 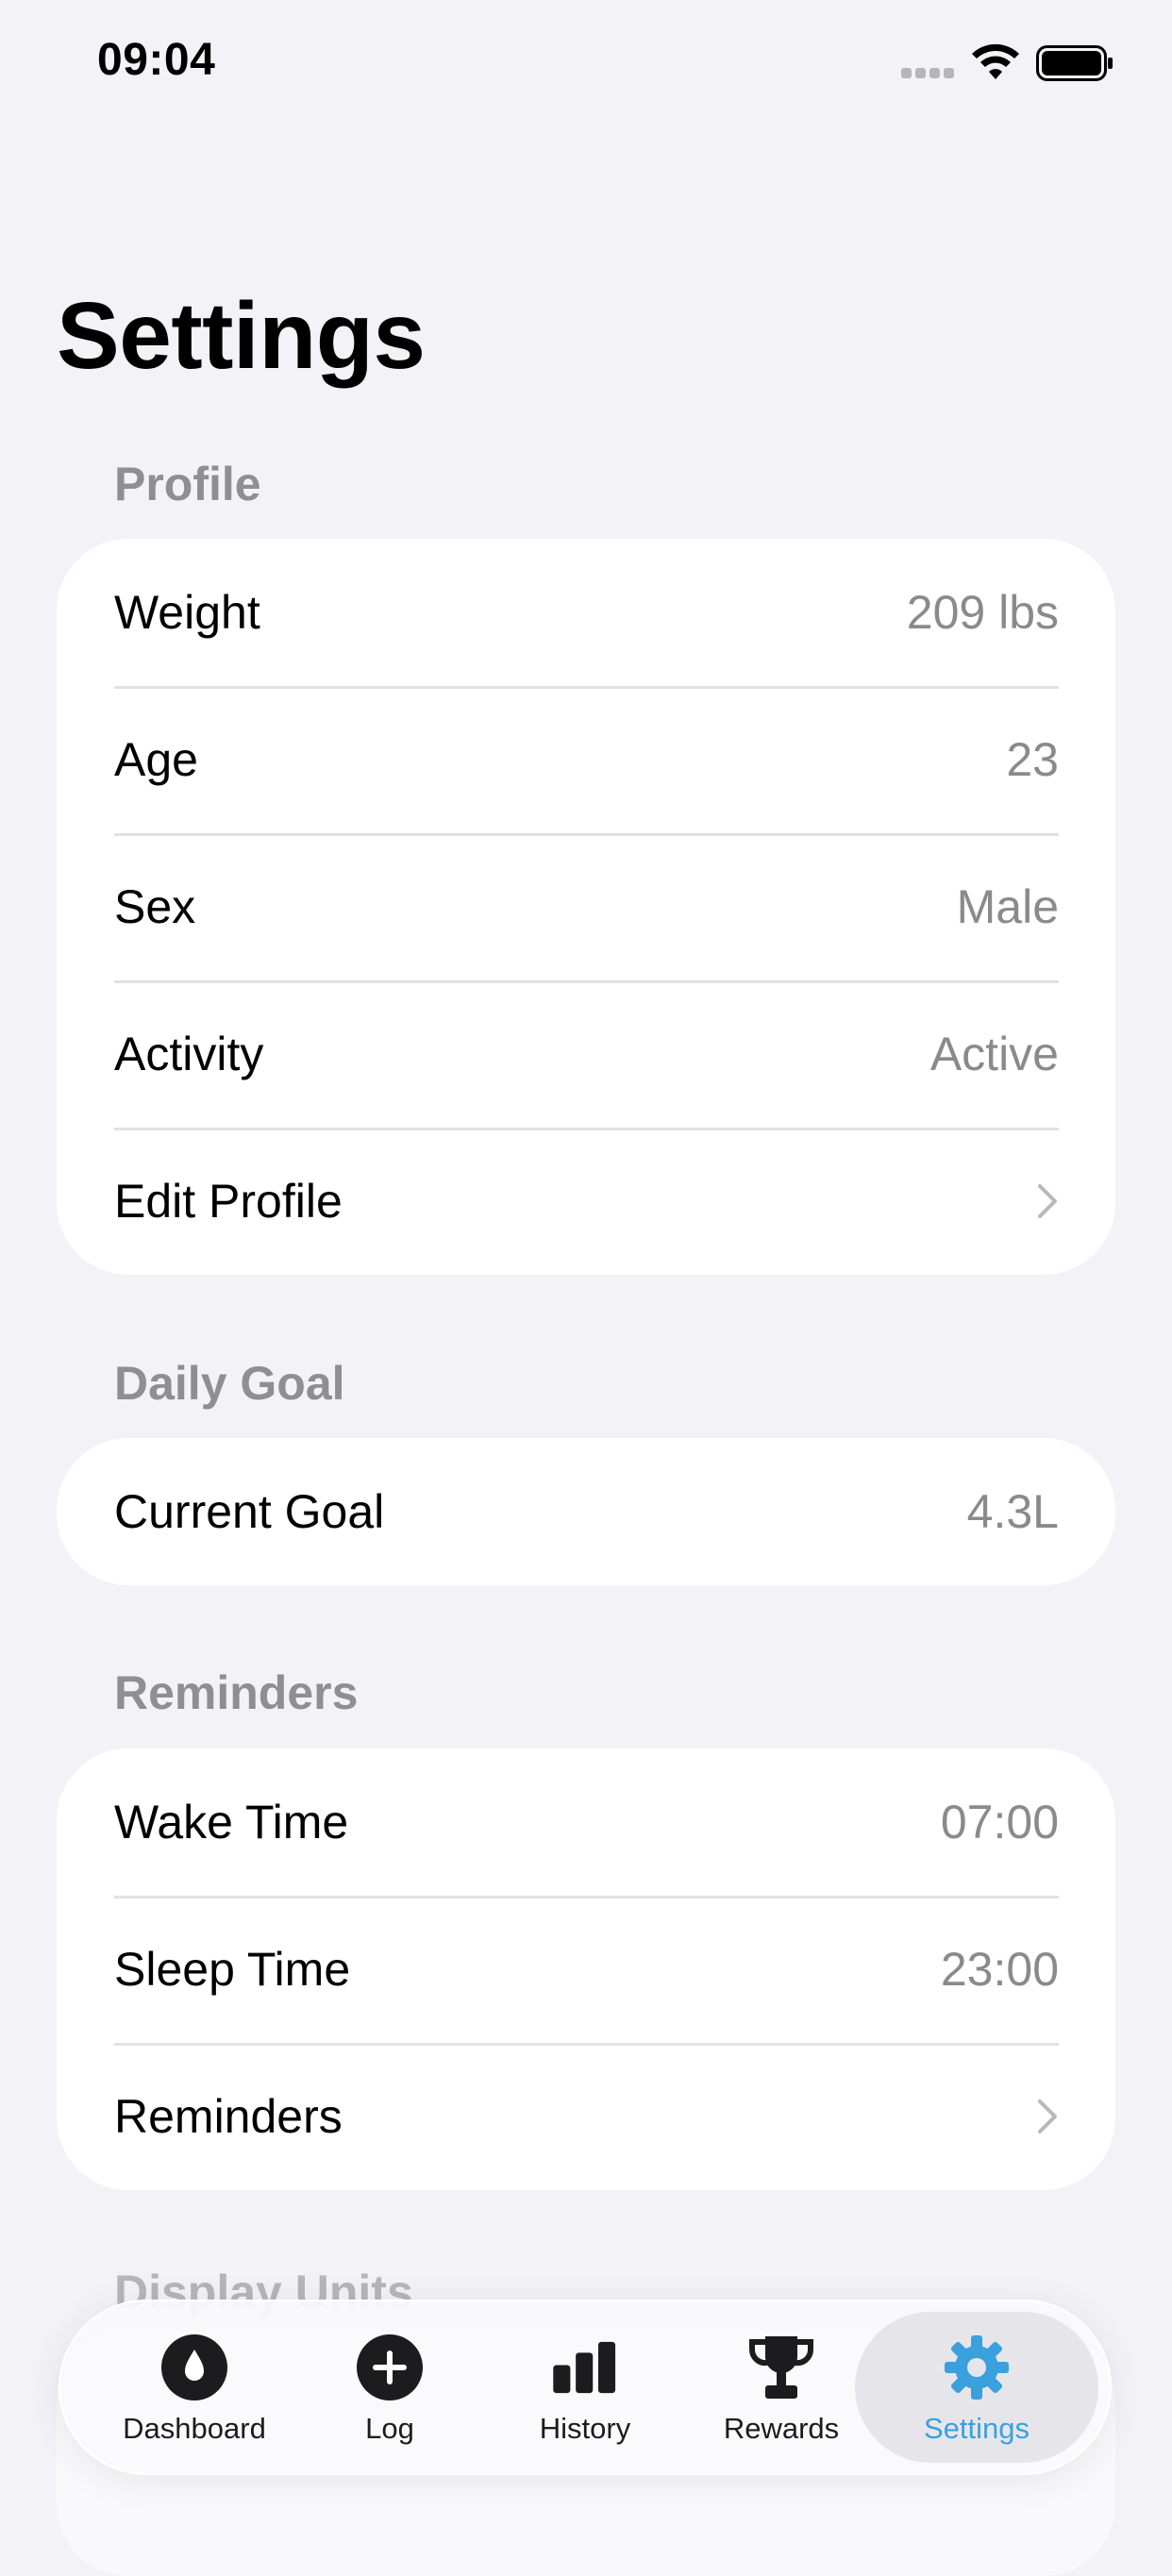 I want to click on bar-chart-icon, so click(x=584, y=2367).